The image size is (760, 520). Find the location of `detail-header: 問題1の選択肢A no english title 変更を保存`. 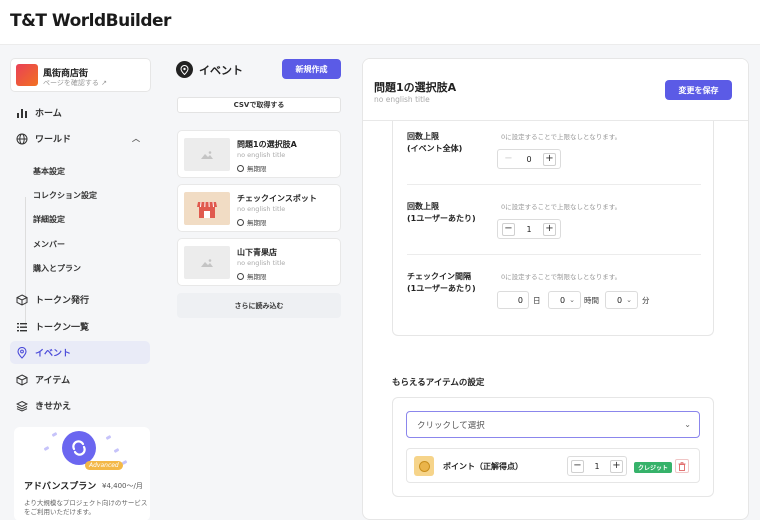

detail-header: 問題1の選択肢A no english title 変更を保存 is located at coordinates (555, 90).